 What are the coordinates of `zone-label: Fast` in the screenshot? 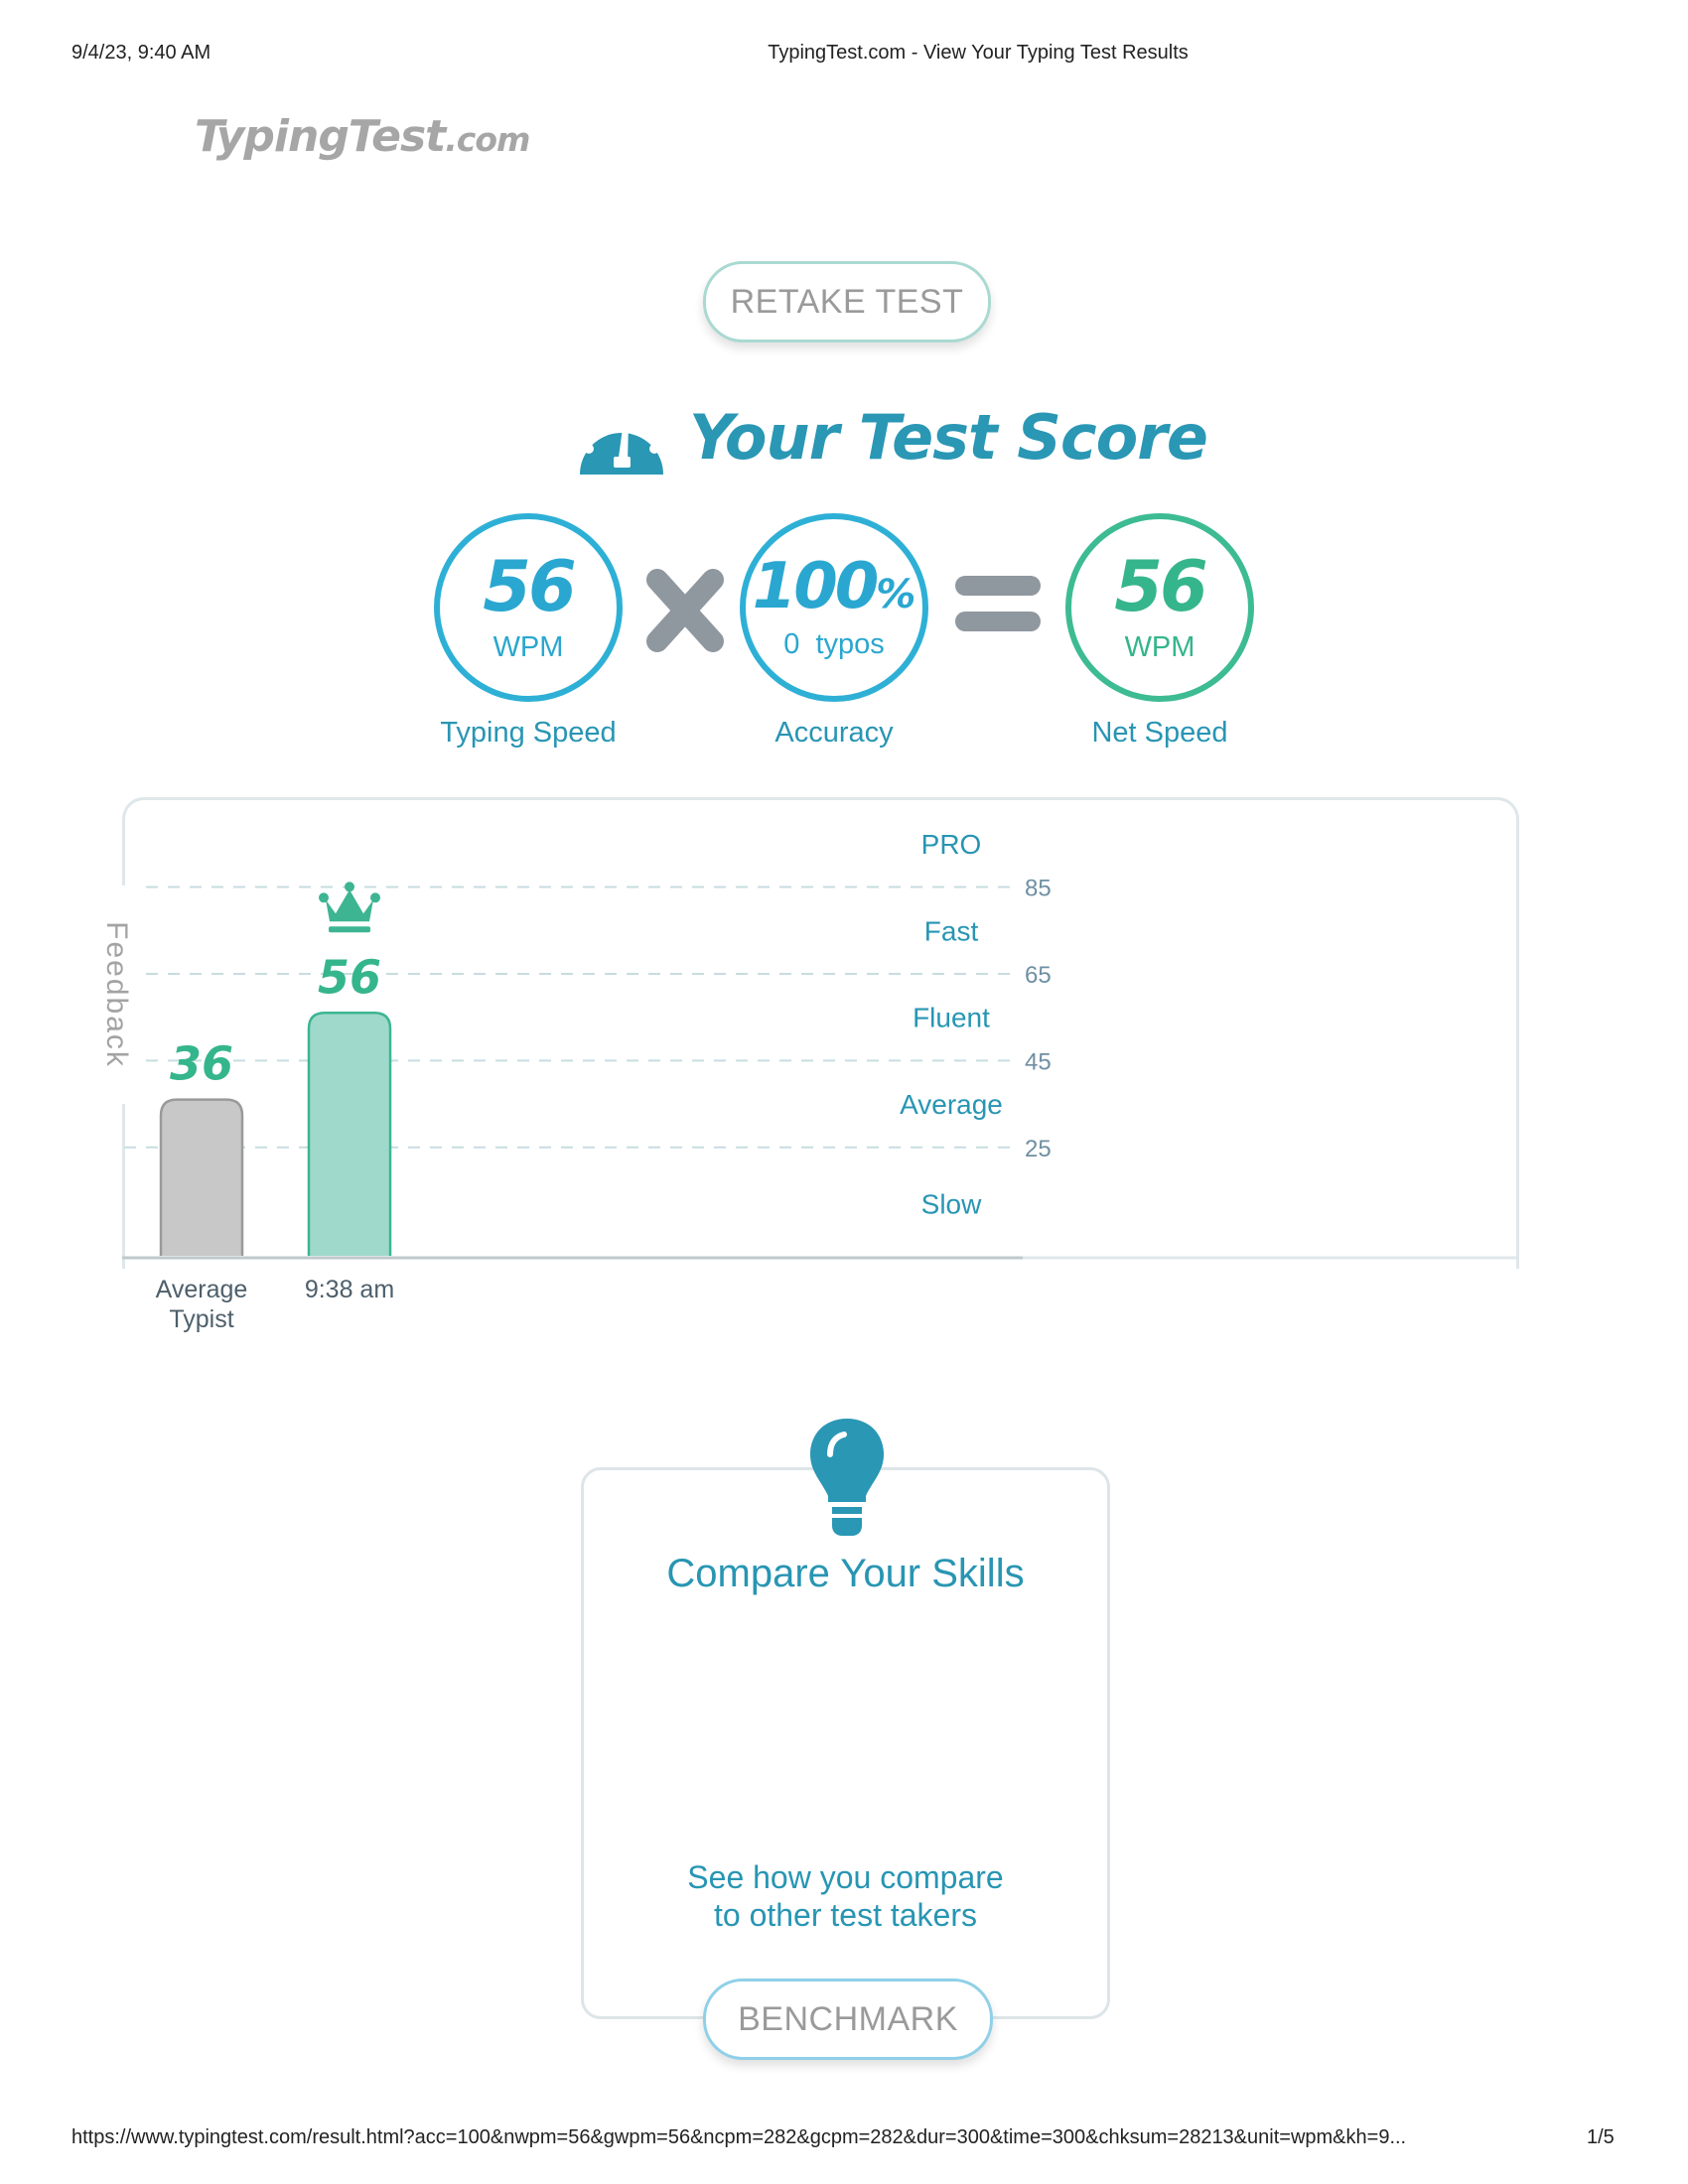 It's located at (951, 930).